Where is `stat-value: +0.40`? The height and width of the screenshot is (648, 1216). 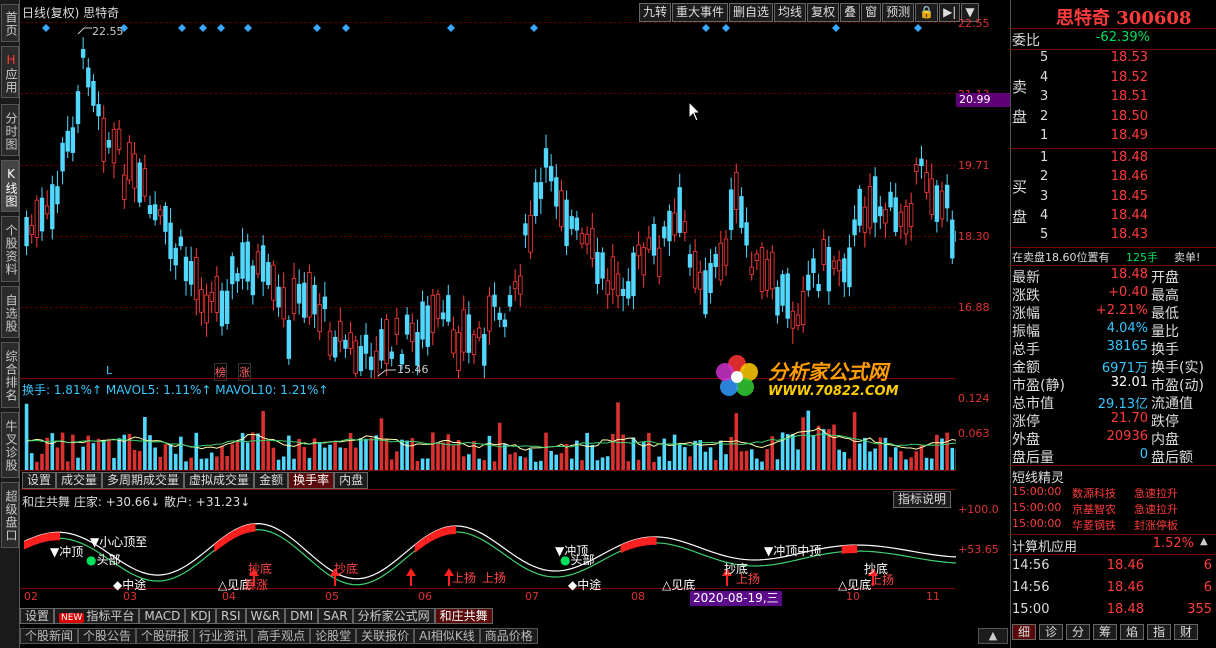 stat-value: +0.40 is located at coordinates (1128, 292).